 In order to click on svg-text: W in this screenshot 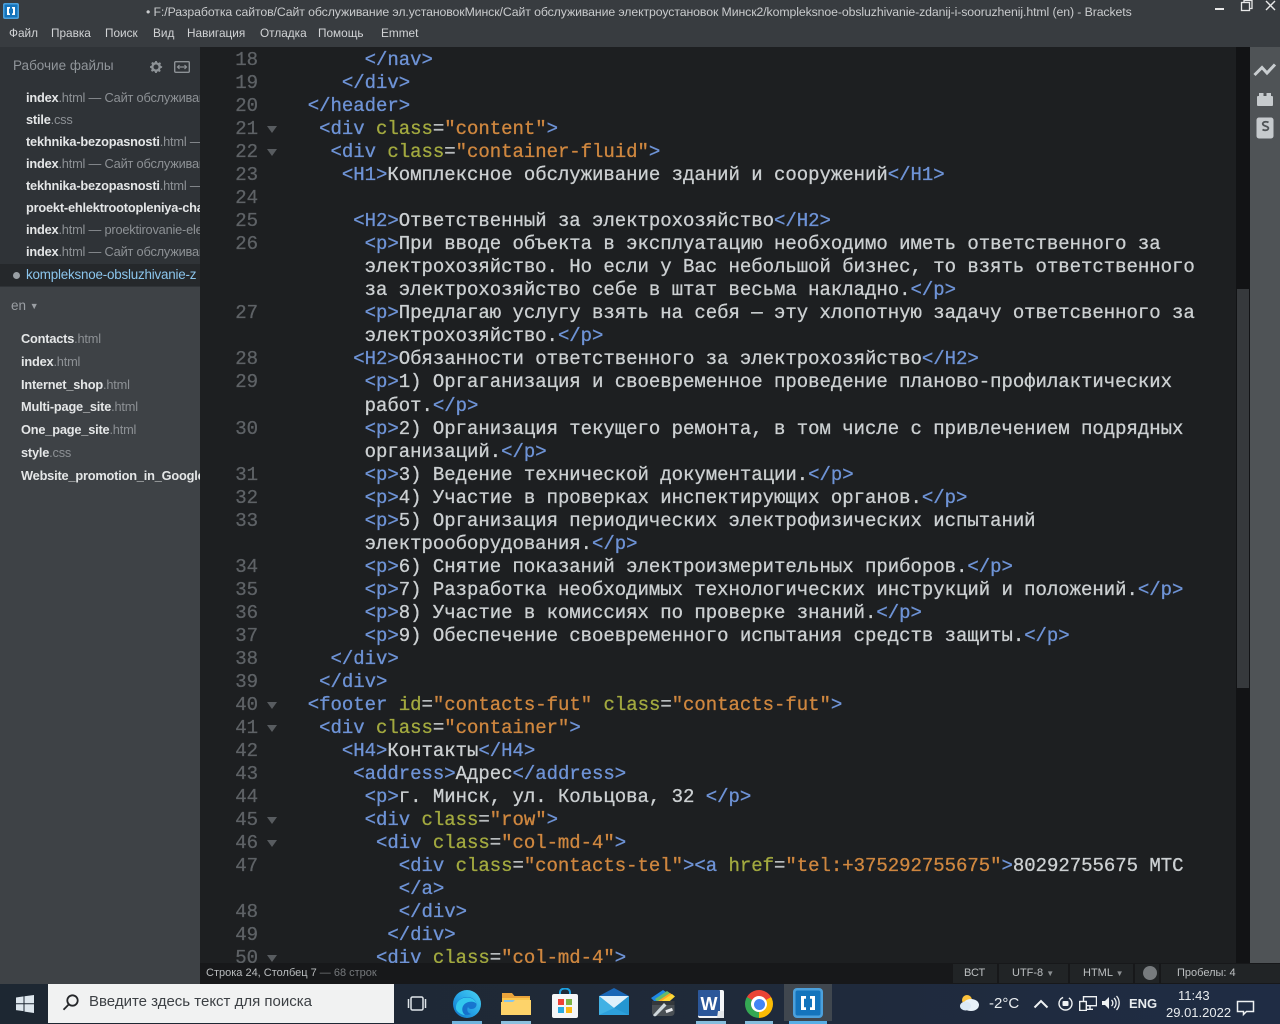, I will do `click(709, 1004)`.